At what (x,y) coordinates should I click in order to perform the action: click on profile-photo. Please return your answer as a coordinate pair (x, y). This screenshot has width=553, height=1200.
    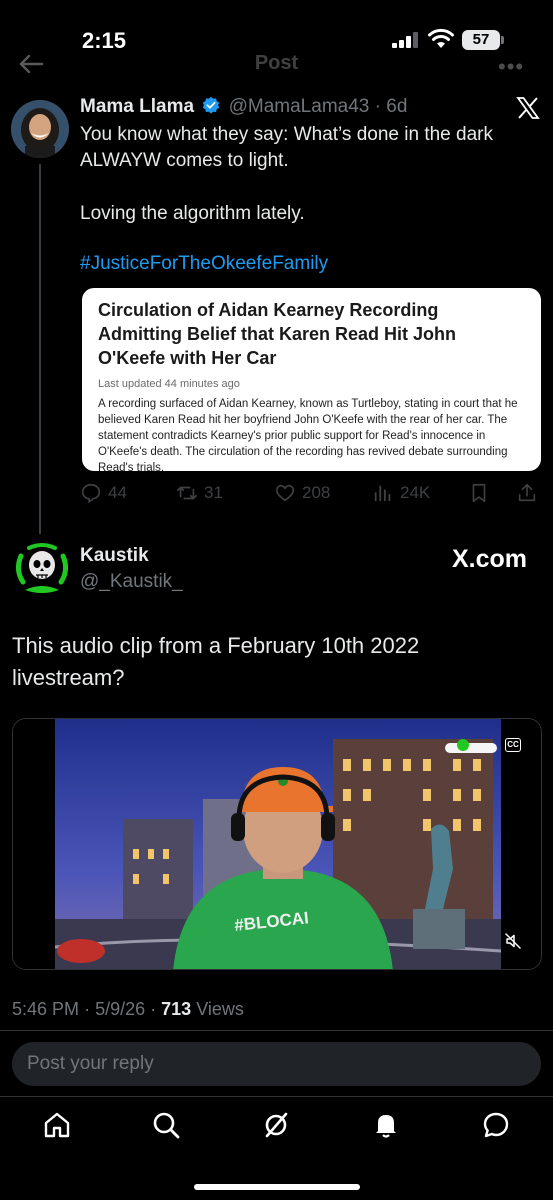
    Looking at the image, I should click on (40, 129).